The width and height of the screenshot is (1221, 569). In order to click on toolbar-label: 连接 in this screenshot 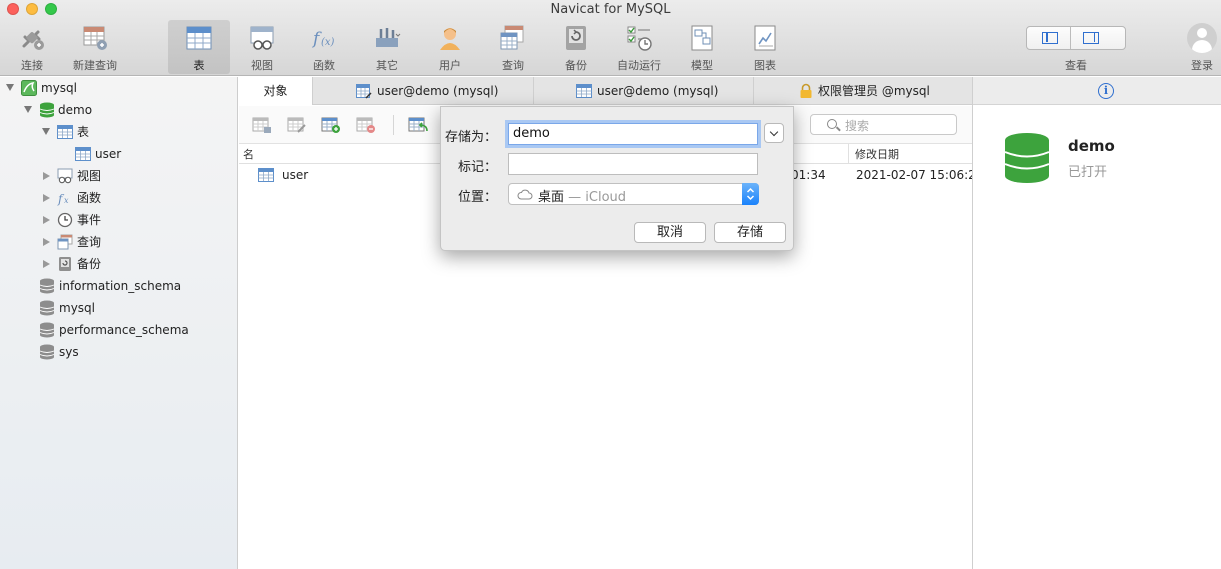, I will do `click(32, 65)`.